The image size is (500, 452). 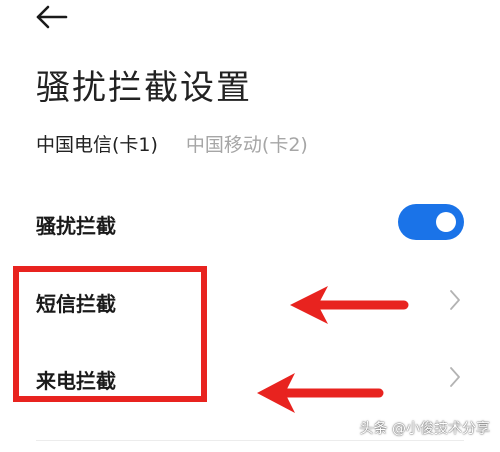 What do you see at coordinates (247, 143) in the screenshot?
I see `tab-sim-2: 中国移动(卡2)` at bounding box center [247, 143].